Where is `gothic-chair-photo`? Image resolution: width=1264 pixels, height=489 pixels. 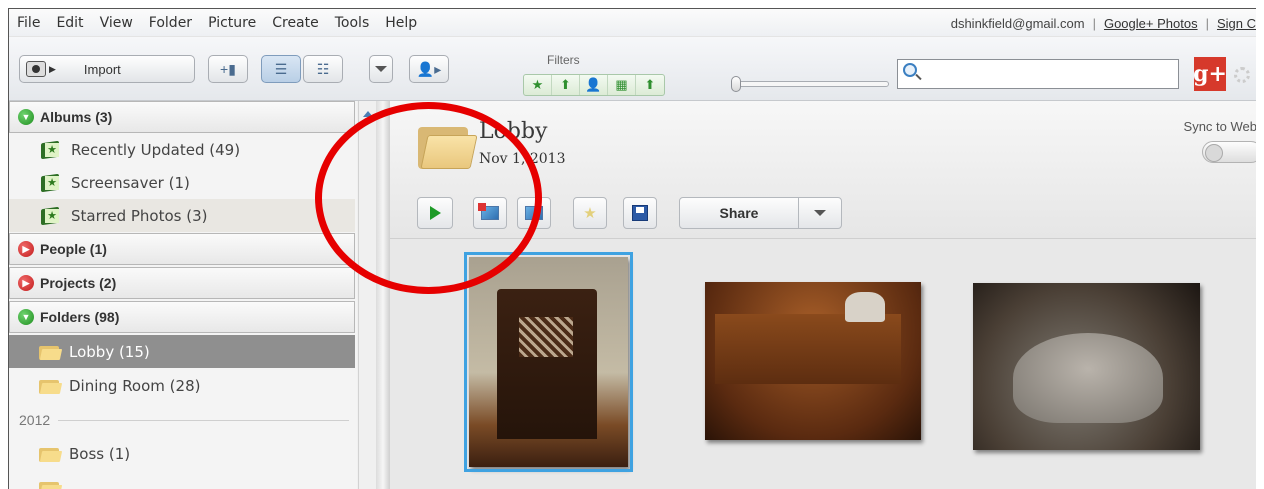 gothic-chair-photo is located at coordinates (548, 362).